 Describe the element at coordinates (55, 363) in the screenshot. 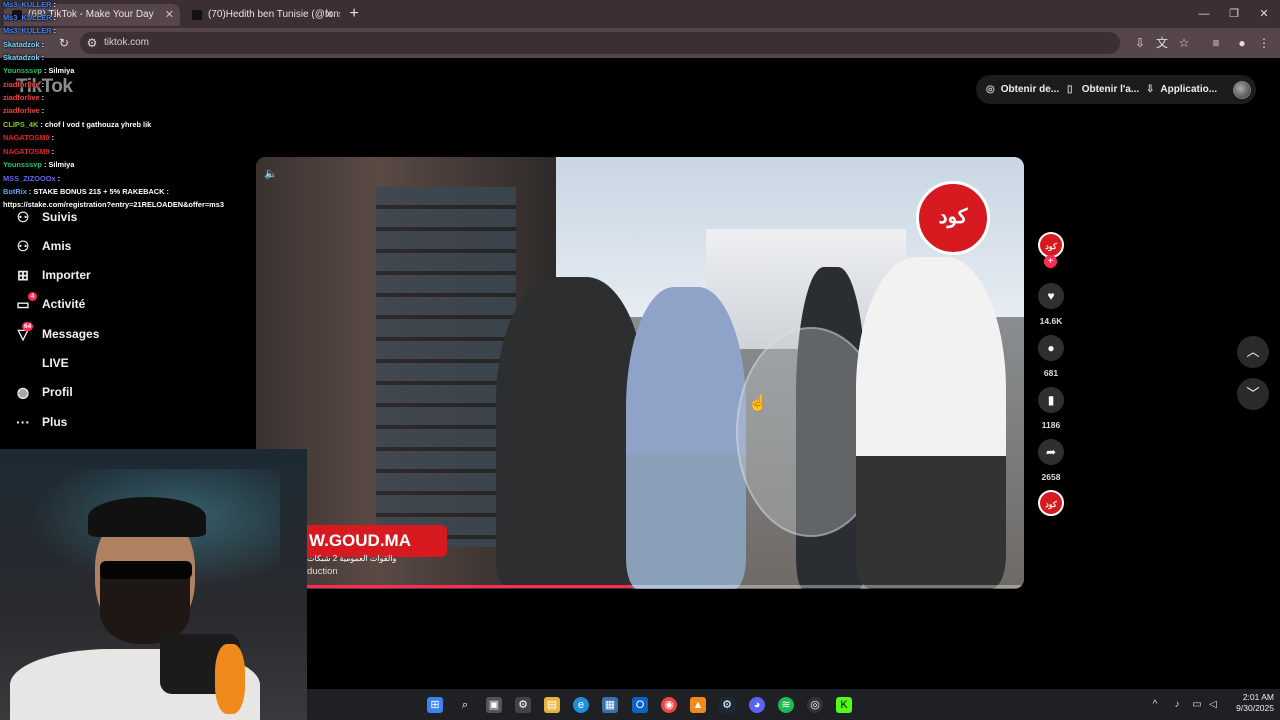

I see `sidebar-label: LIVE` at that location.